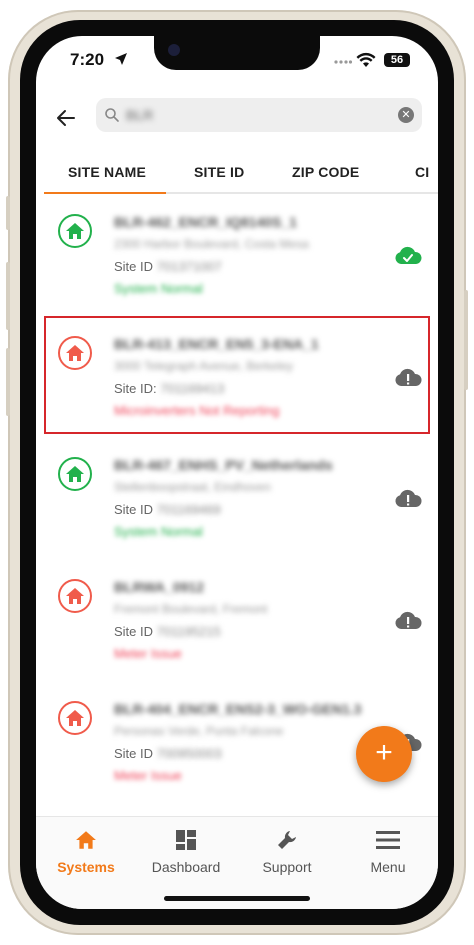 The height and width of the screenshot is (945, 474). I want to click on cloud-check-icon, so click(408, 255).